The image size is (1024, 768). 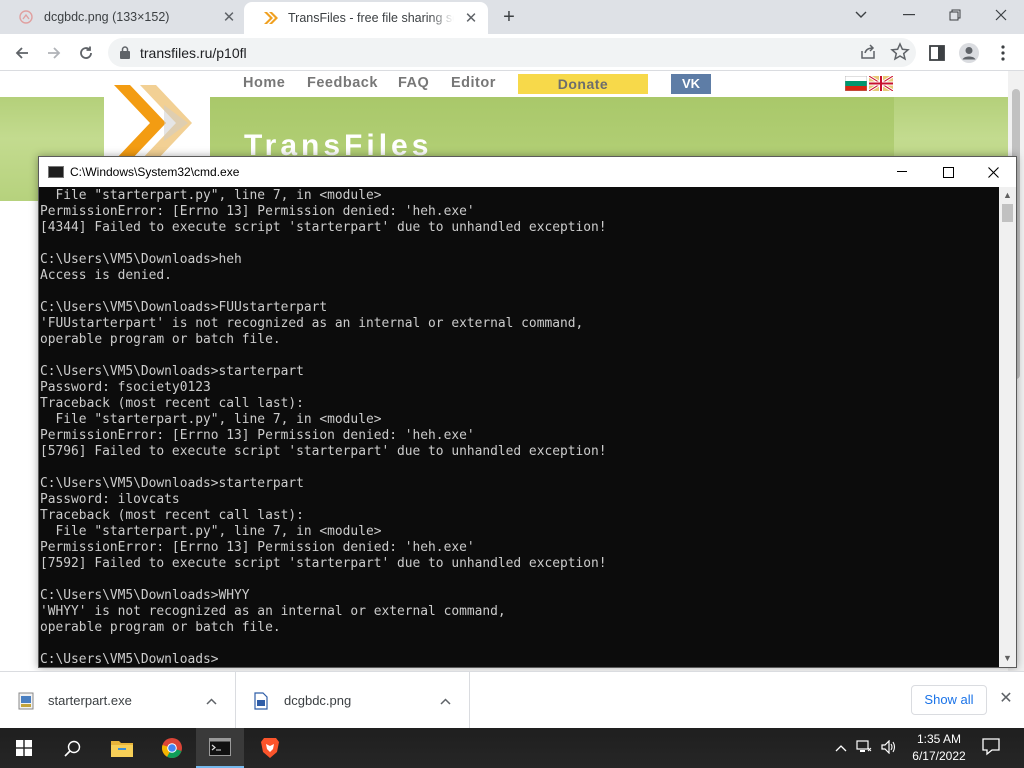 What do you see at coordinates (56, 172) in the screenshot?
I see `cmd-icon` at bounding box center [56, 172].